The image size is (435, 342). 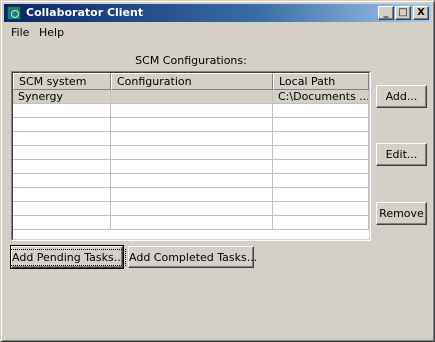 What do you see at coordinates (421, 13) in the screenshot?
I see `close-button: X` at bounding box center [421, 13].